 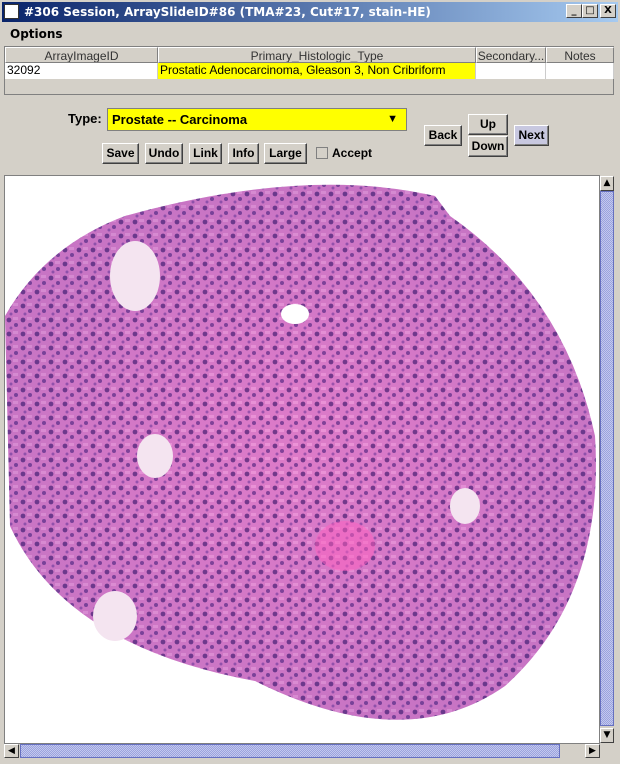 I want to click on column-header-arrayimageid: ArrayImageID, so click(x=81, y=55).